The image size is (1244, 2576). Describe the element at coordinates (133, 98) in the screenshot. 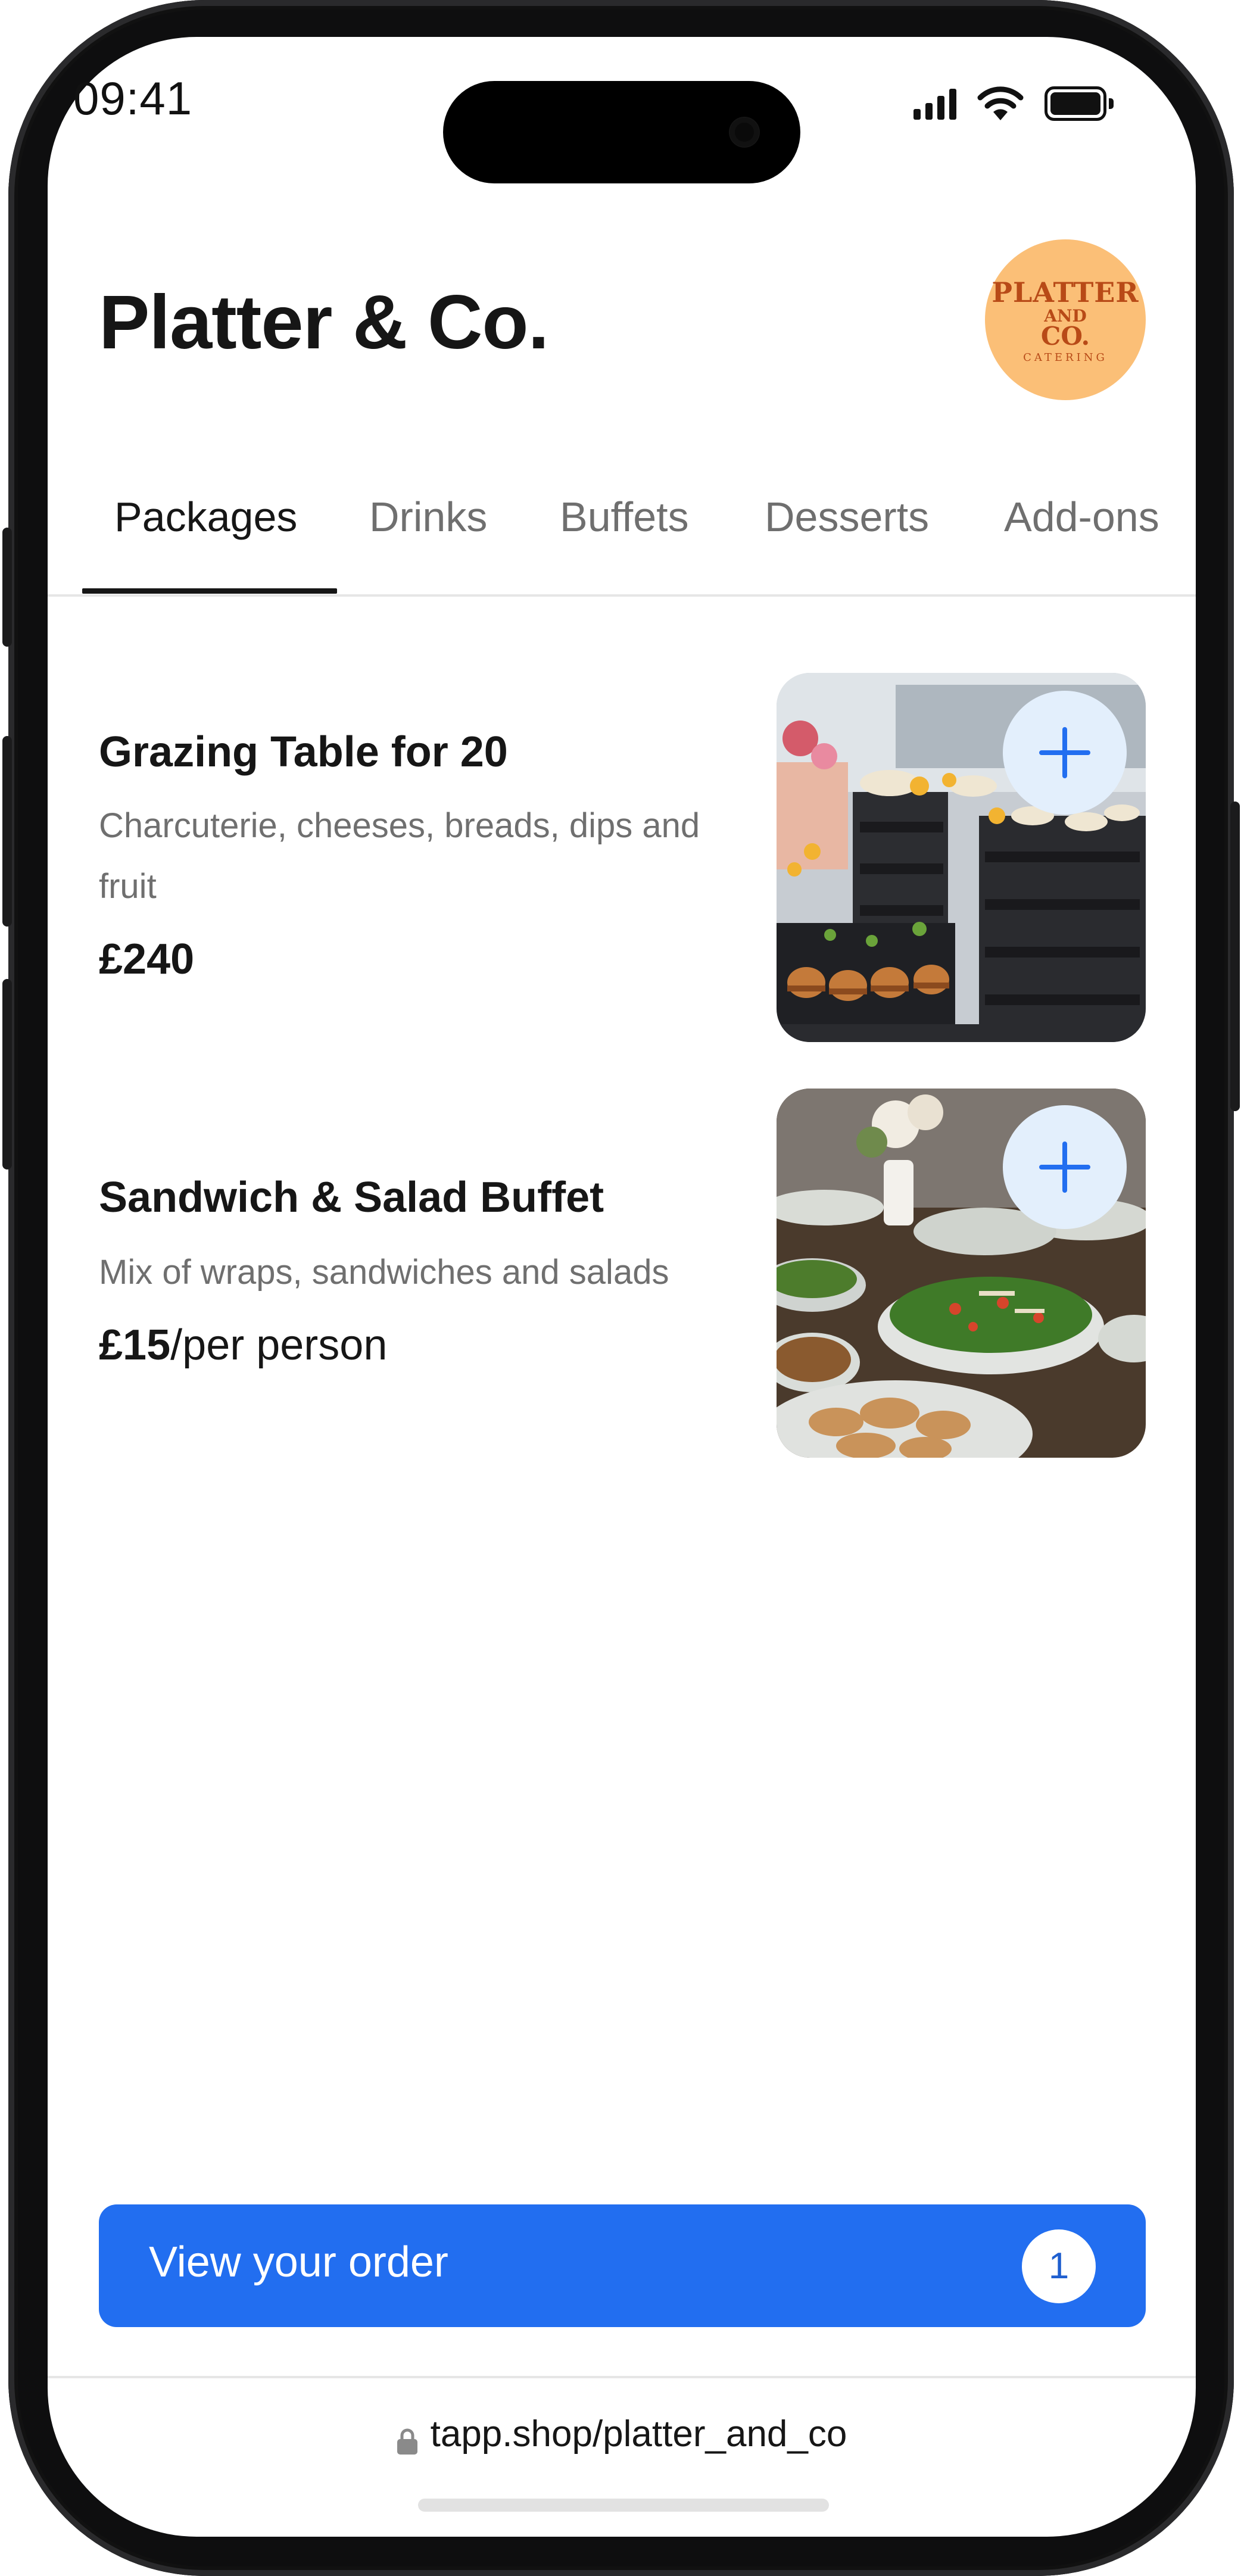

I see `status-time: 09:41` at that location.